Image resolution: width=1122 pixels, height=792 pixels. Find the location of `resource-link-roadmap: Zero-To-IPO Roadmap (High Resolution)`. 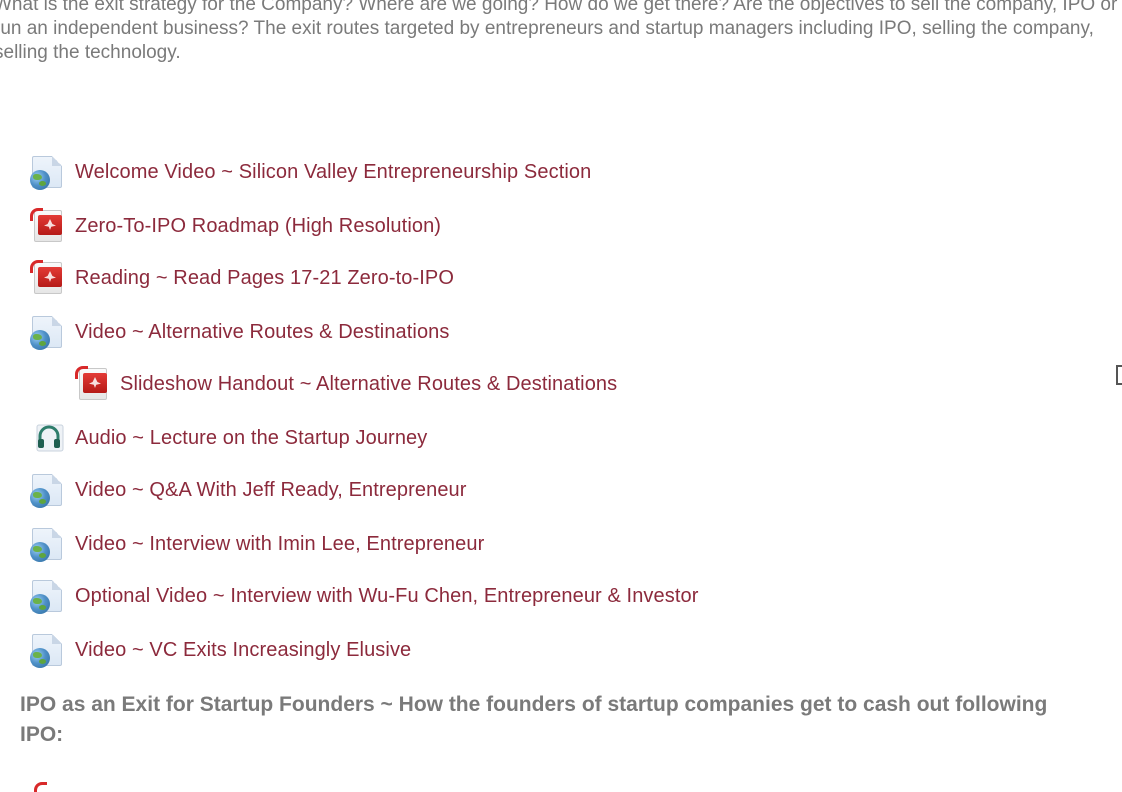

resource-link-roadmap: Zero-To-IPO Roadmap (High Resolution) is located at coordinates (235, 226).